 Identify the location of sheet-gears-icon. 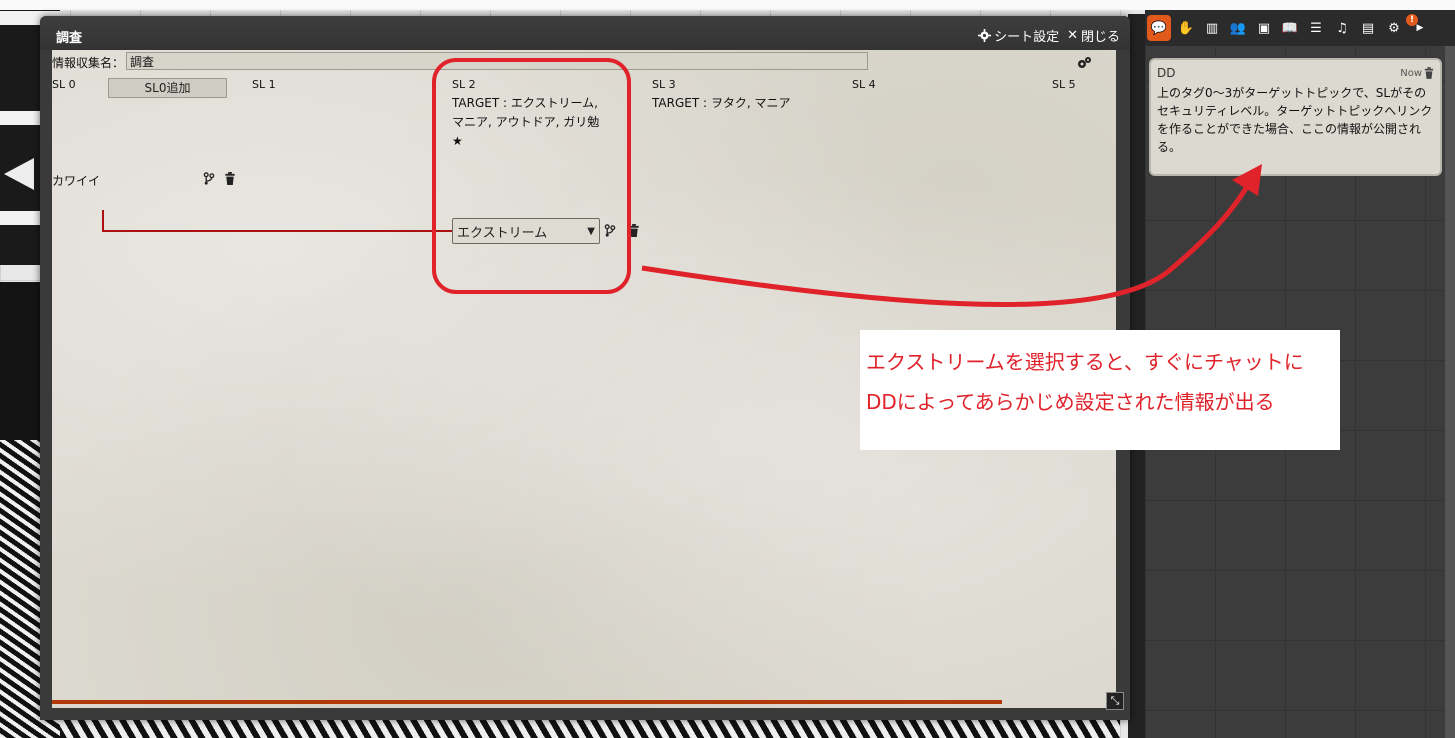
(1084, 63).